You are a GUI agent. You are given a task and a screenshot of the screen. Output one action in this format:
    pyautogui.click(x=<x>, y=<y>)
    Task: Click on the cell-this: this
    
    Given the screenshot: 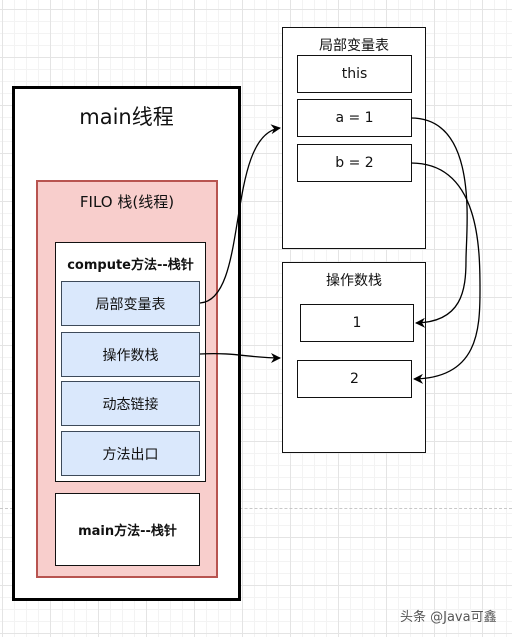 What is the action you would take?
    pyautogui.click(x=354, y=74)
    